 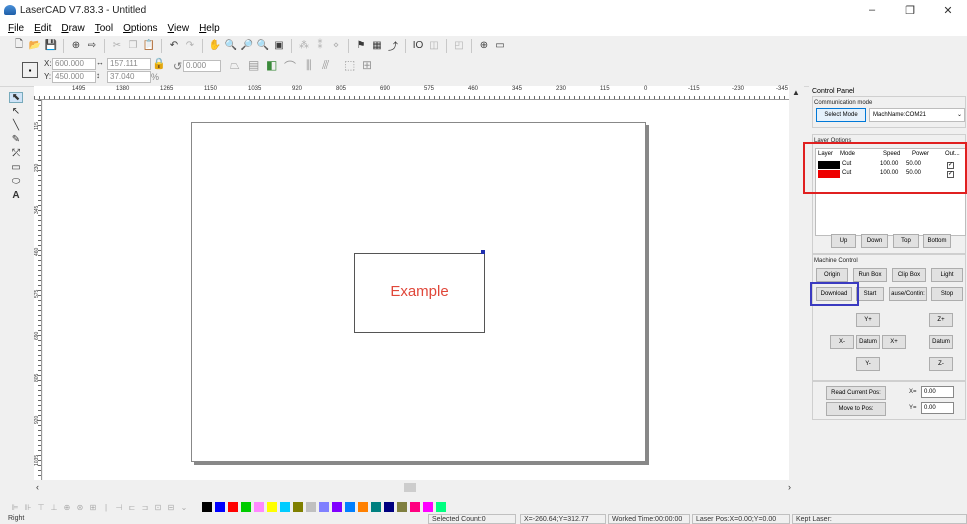 What do you see at coordinates (133, 46) in the screenshot?
I see `copy-icon: ❐` at bounding box center [133, 46].